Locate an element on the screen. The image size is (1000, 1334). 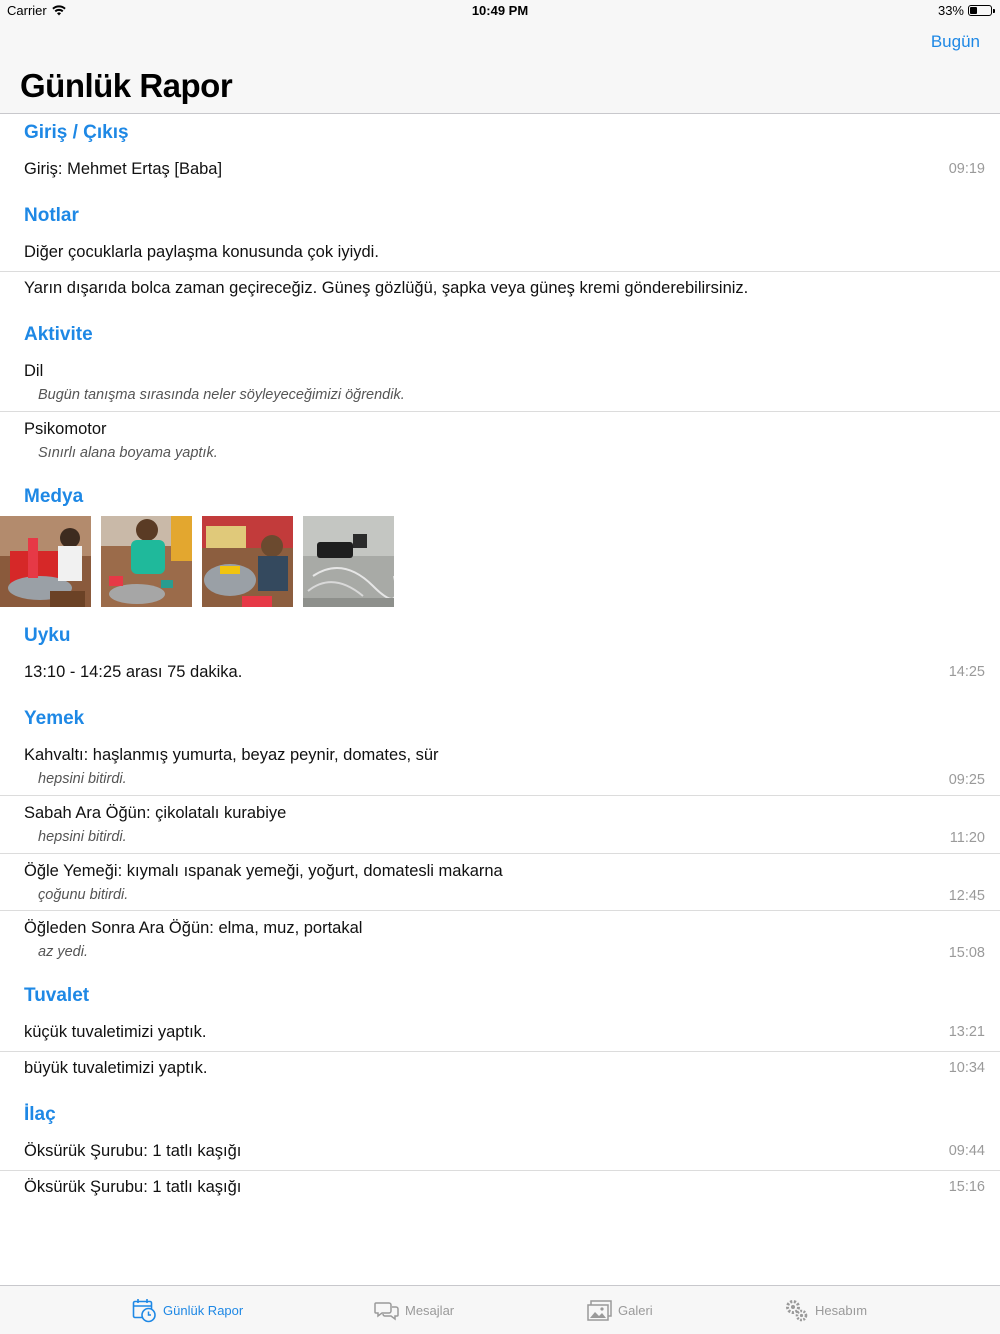
tab-messages: Mesajlar is located at coordinates (414, 1310).